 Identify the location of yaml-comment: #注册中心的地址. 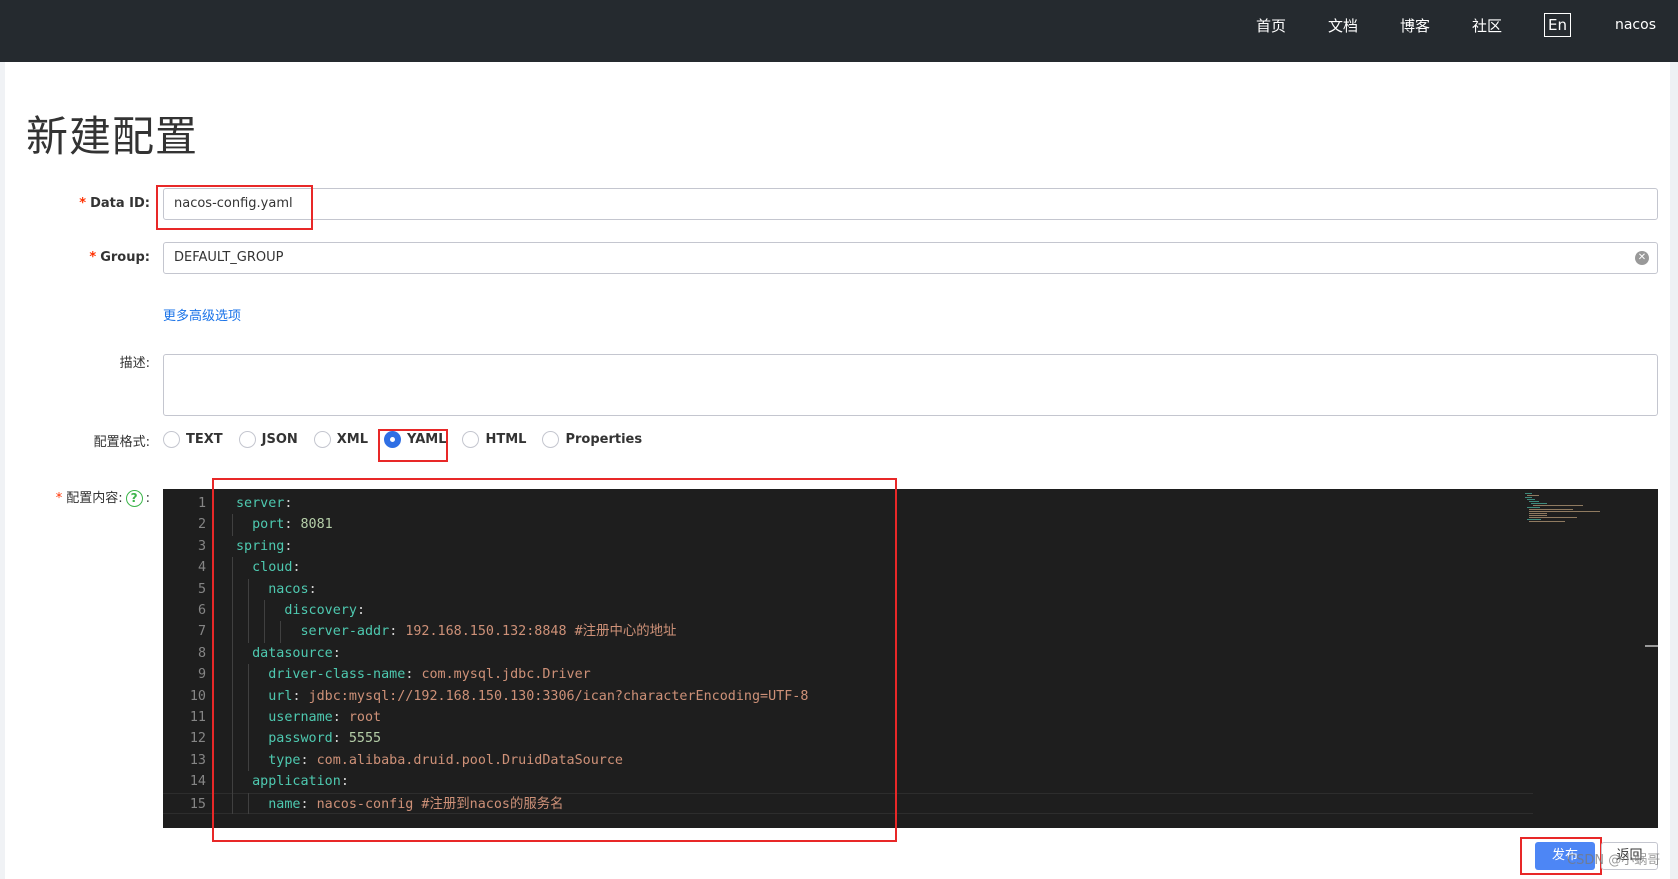
(621, 632).